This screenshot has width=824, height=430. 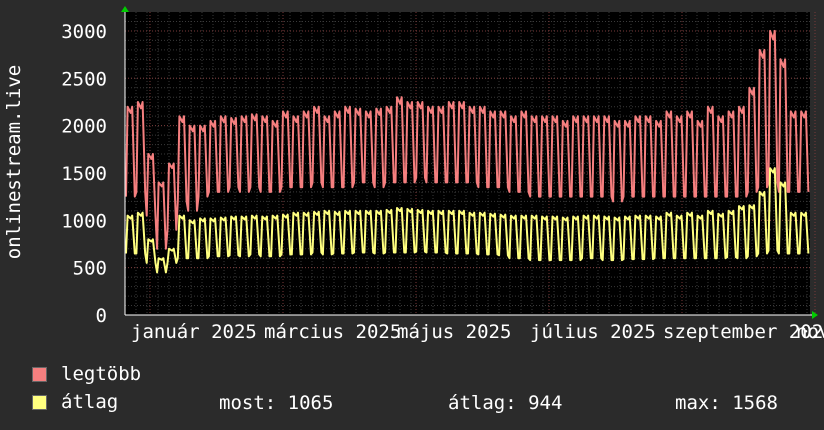 I want to click on y-tick-label: 1000, so click(x=84, y=221).